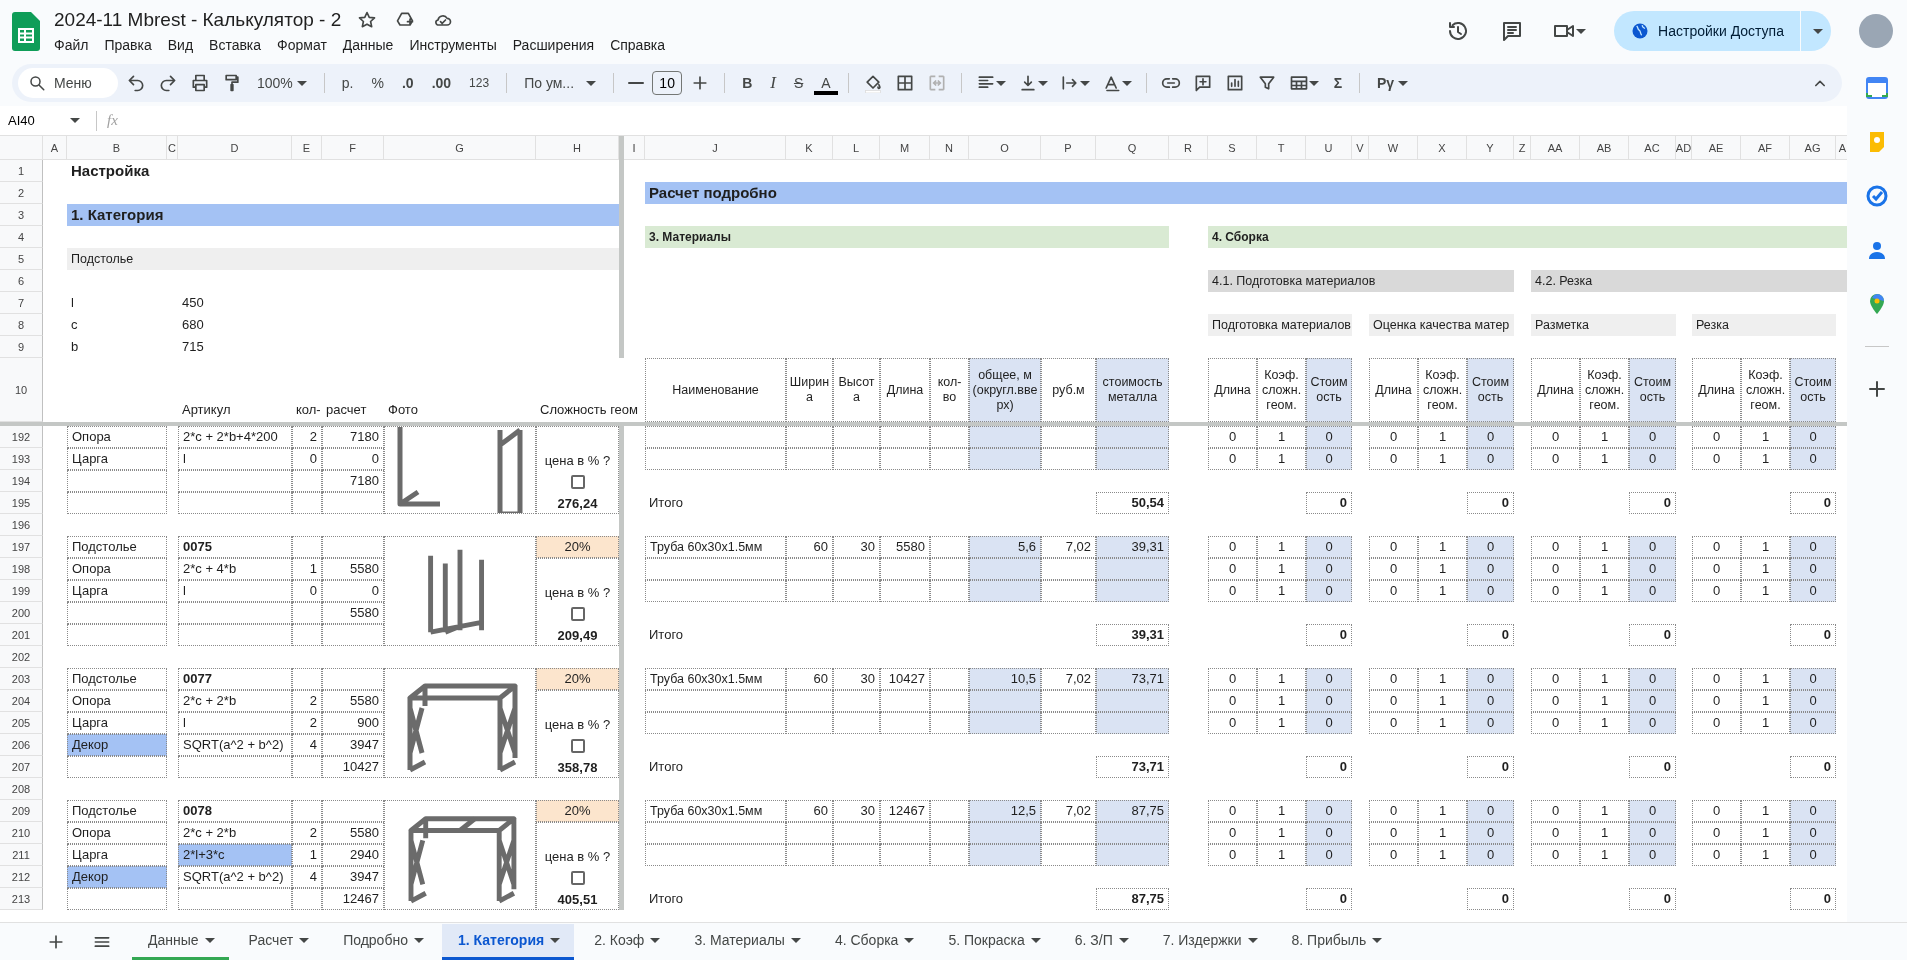  What do you see at coordinates (21, 635) in the screenshot?
I see `row-header: 201` at bounding box center [21, 635].